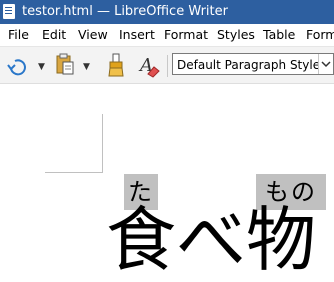 Image resolution: width=334 pixels, height=282 pixels. I want to click on chevron-down-icon, so click(326, 64).